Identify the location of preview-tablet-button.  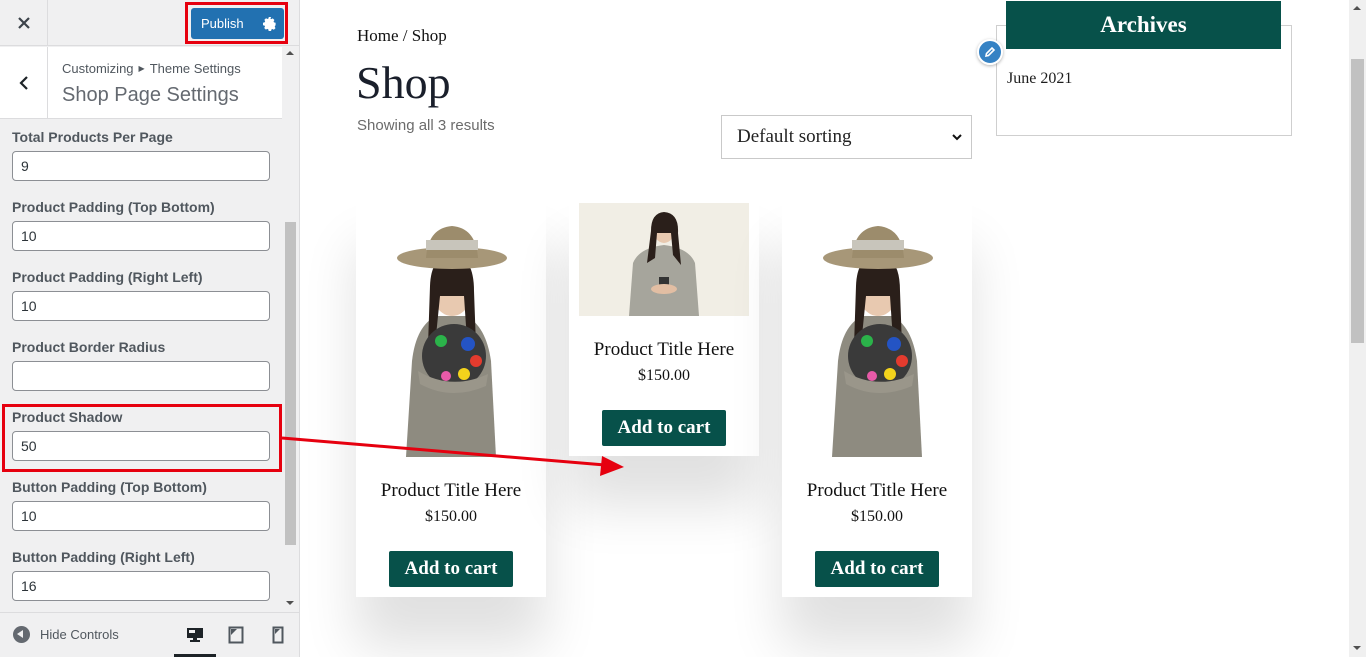
(236, 635).